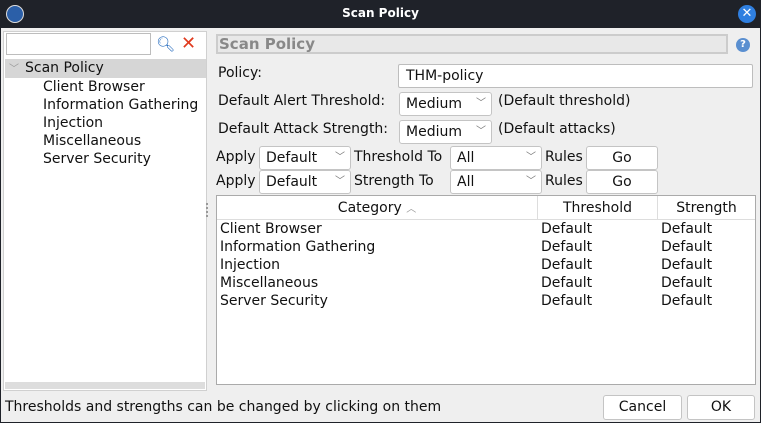 This screenshot has height=423, width=761. What do you see at coordinates (269, 283) in the screenshot?
I see `category-cell: Miscellaneous` at bounding box center [269, 283].